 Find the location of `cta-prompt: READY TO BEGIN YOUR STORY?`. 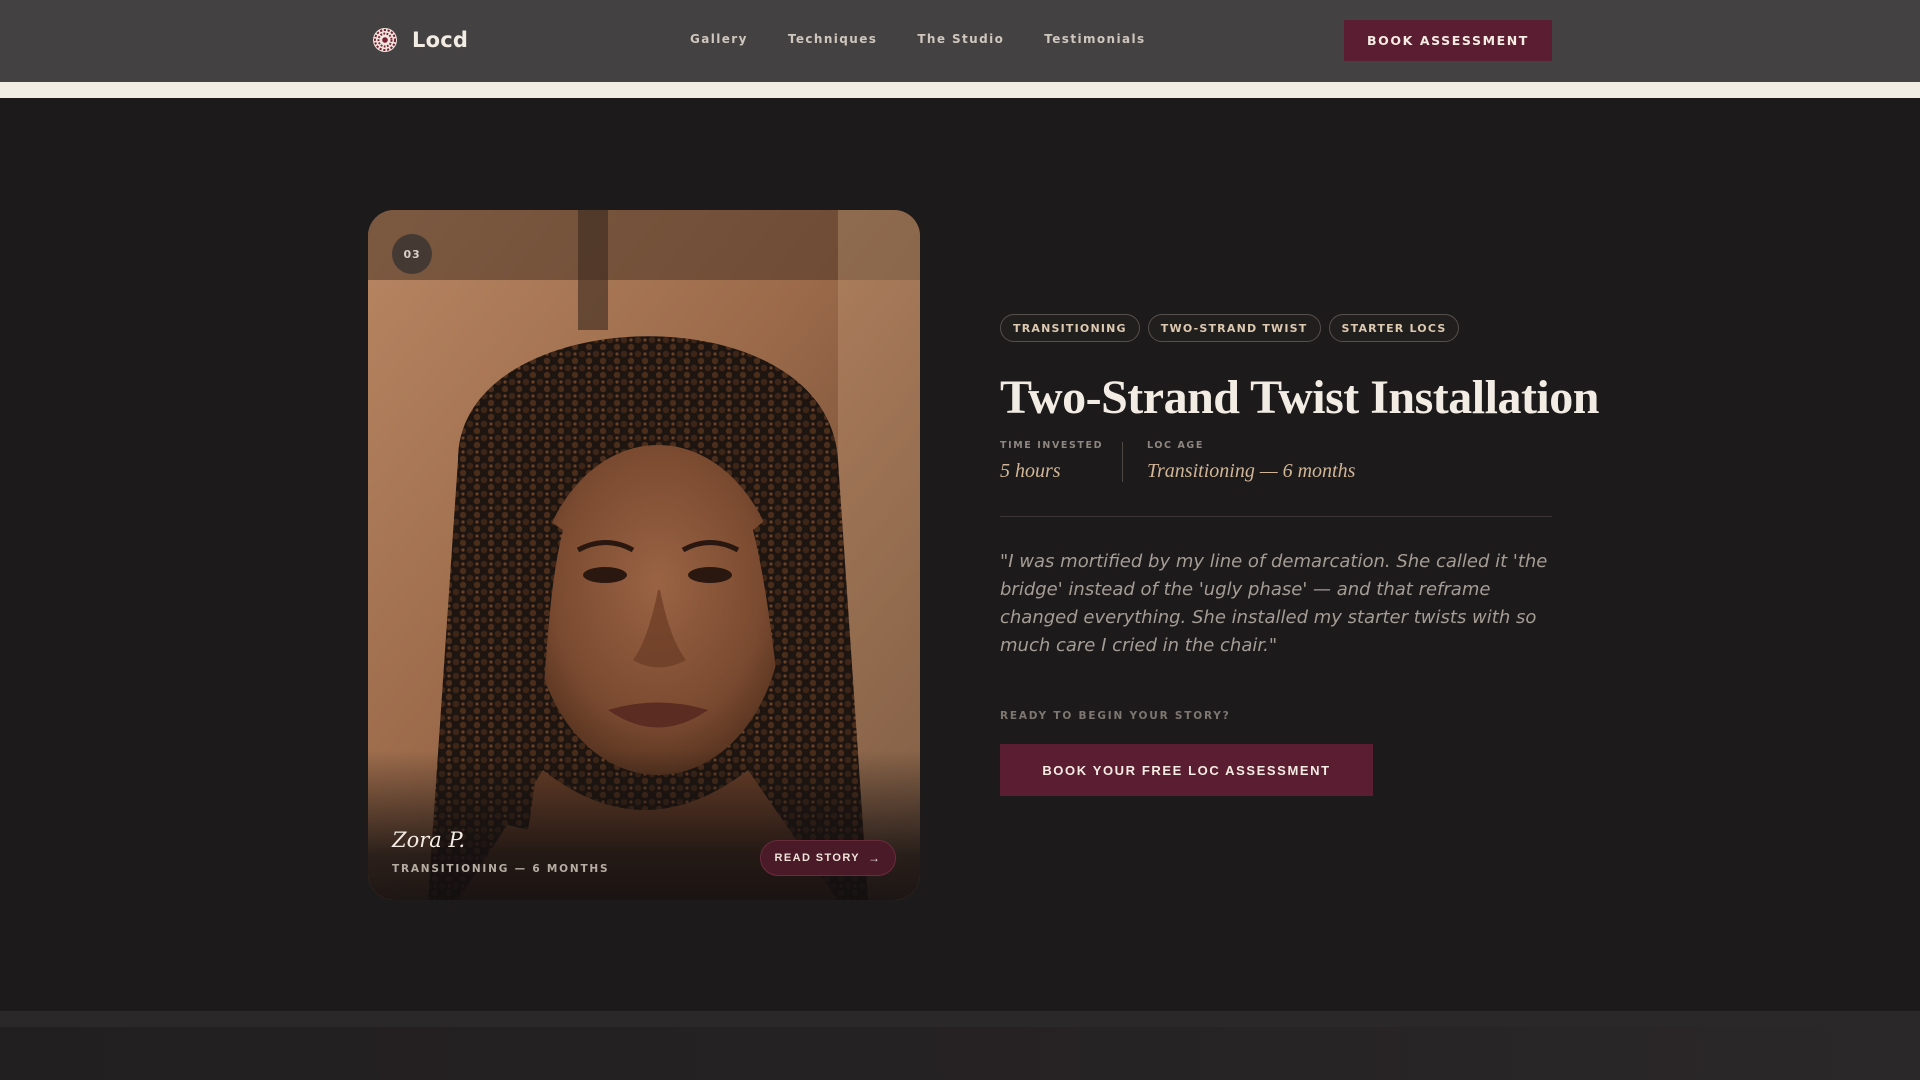

cta-prompt: READY TO BEGIN YOUR STORY? is located at coordinates (1115, 716).